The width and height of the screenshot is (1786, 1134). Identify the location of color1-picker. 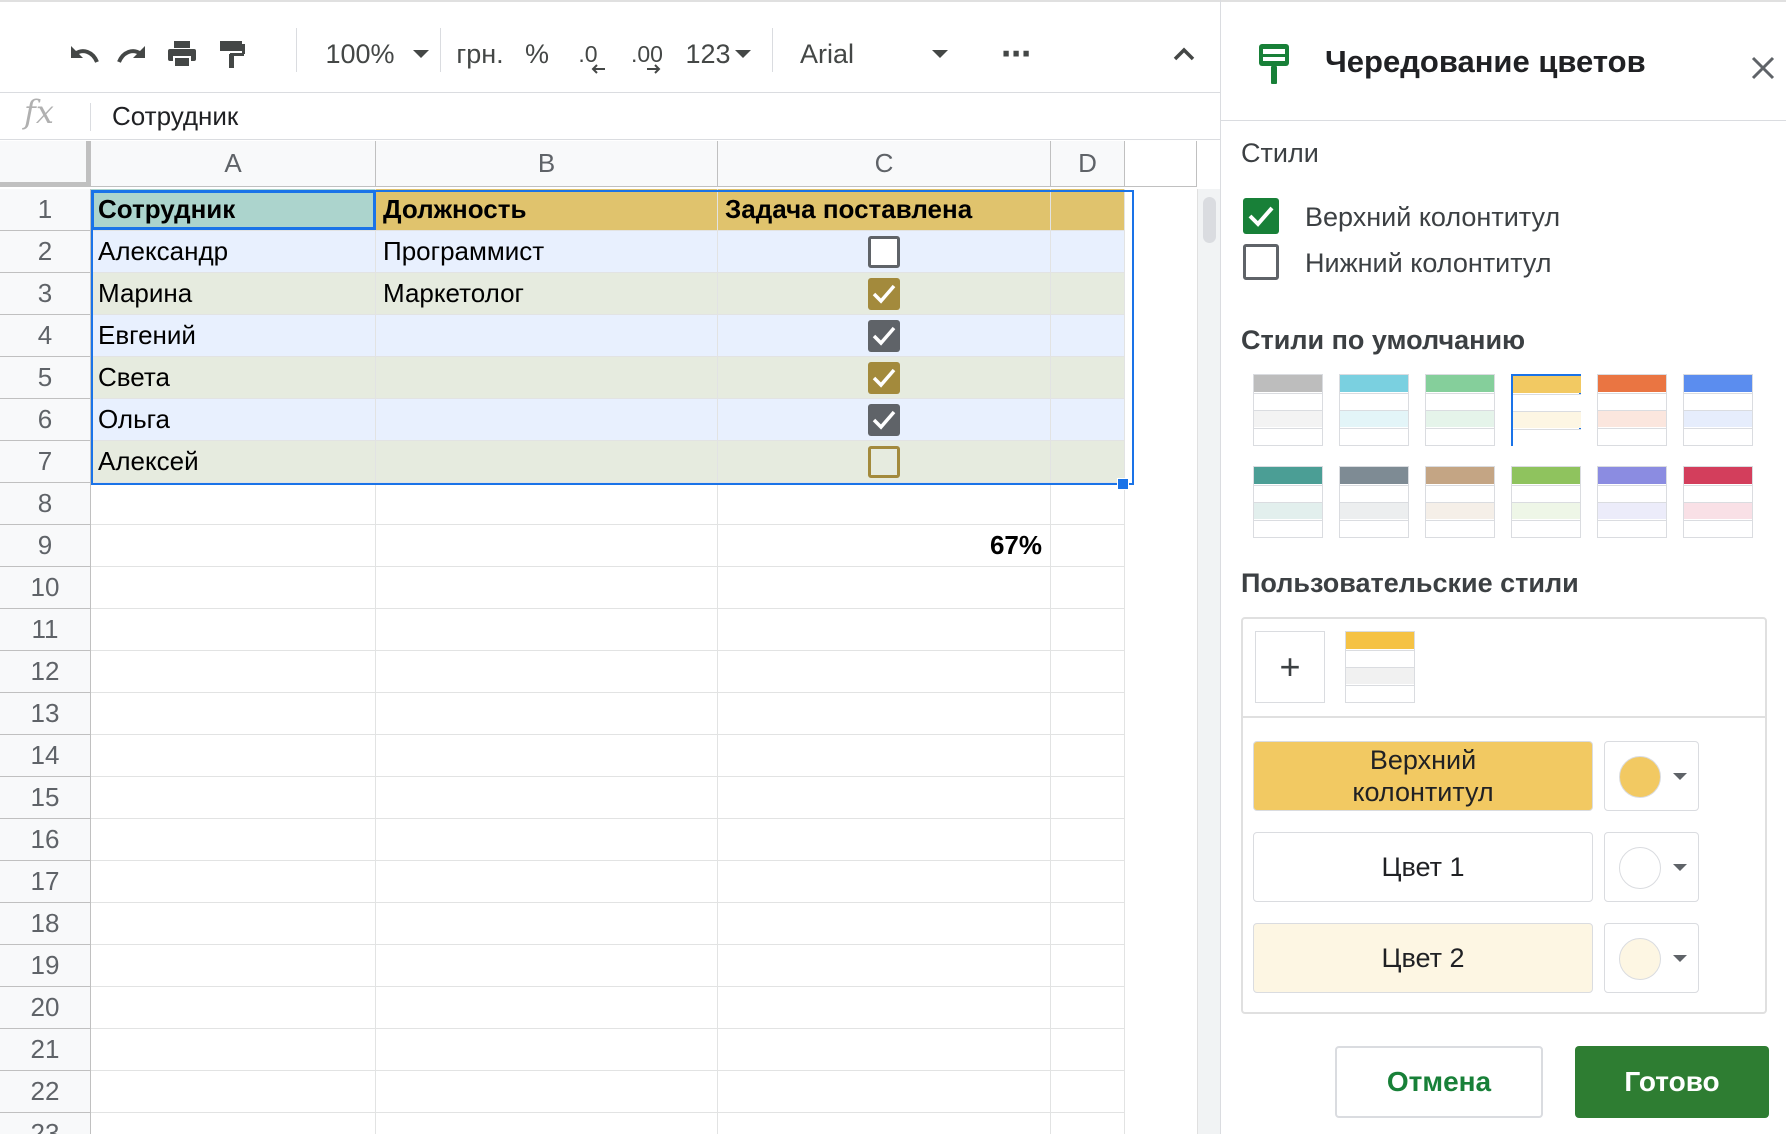
(1651, 867).